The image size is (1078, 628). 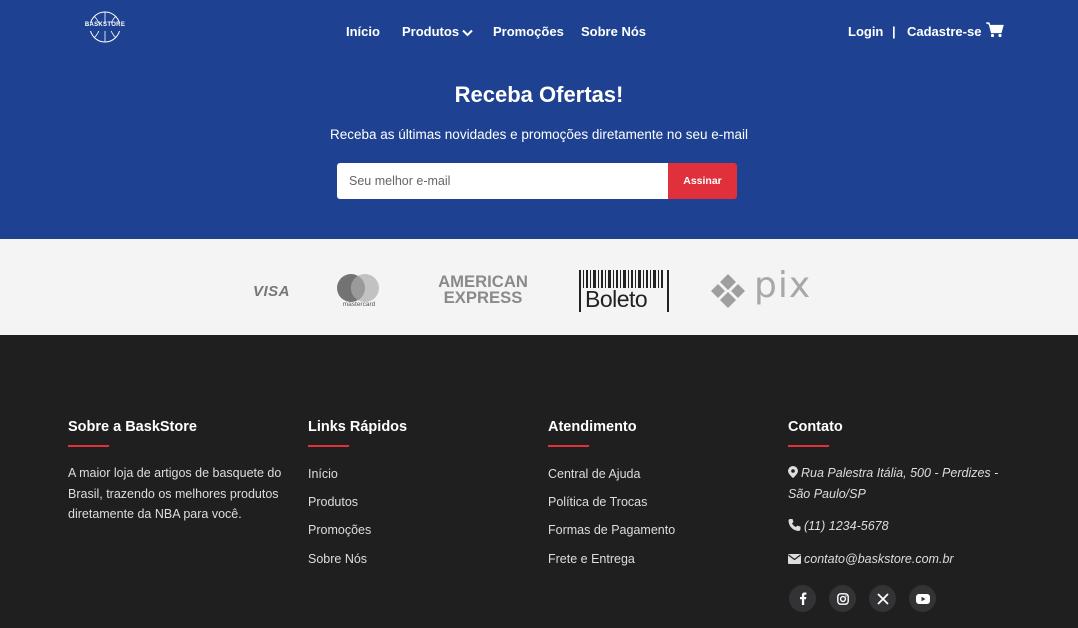 I want to click on footer-link-produtos: Produtos, so click(x=333, y=502).